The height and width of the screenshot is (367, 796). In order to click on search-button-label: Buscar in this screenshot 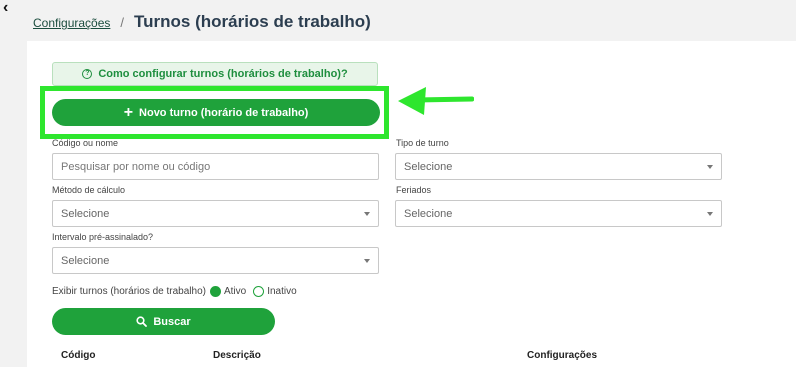, I will do `click(172, 321)`.